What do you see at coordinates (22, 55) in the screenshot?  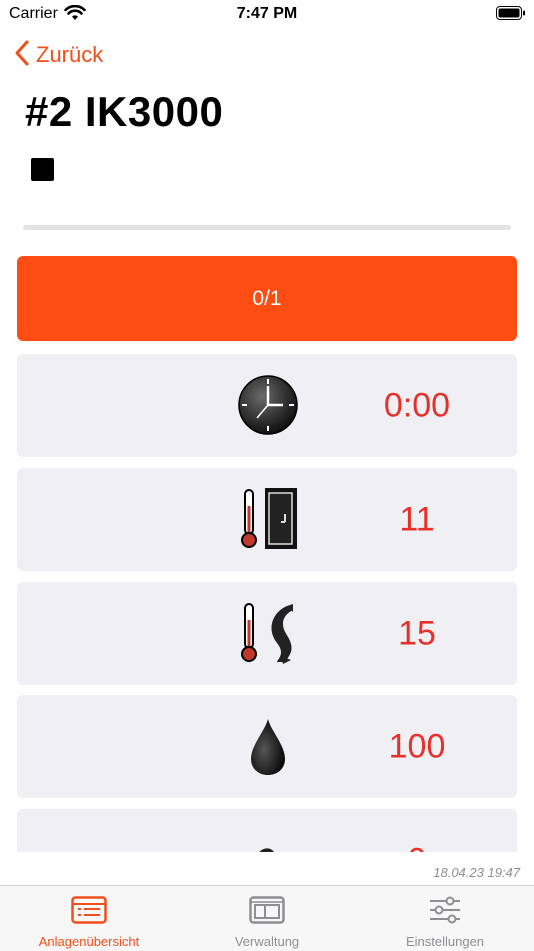 I see `chevron-left-icon` at bounding box center [22, 55].